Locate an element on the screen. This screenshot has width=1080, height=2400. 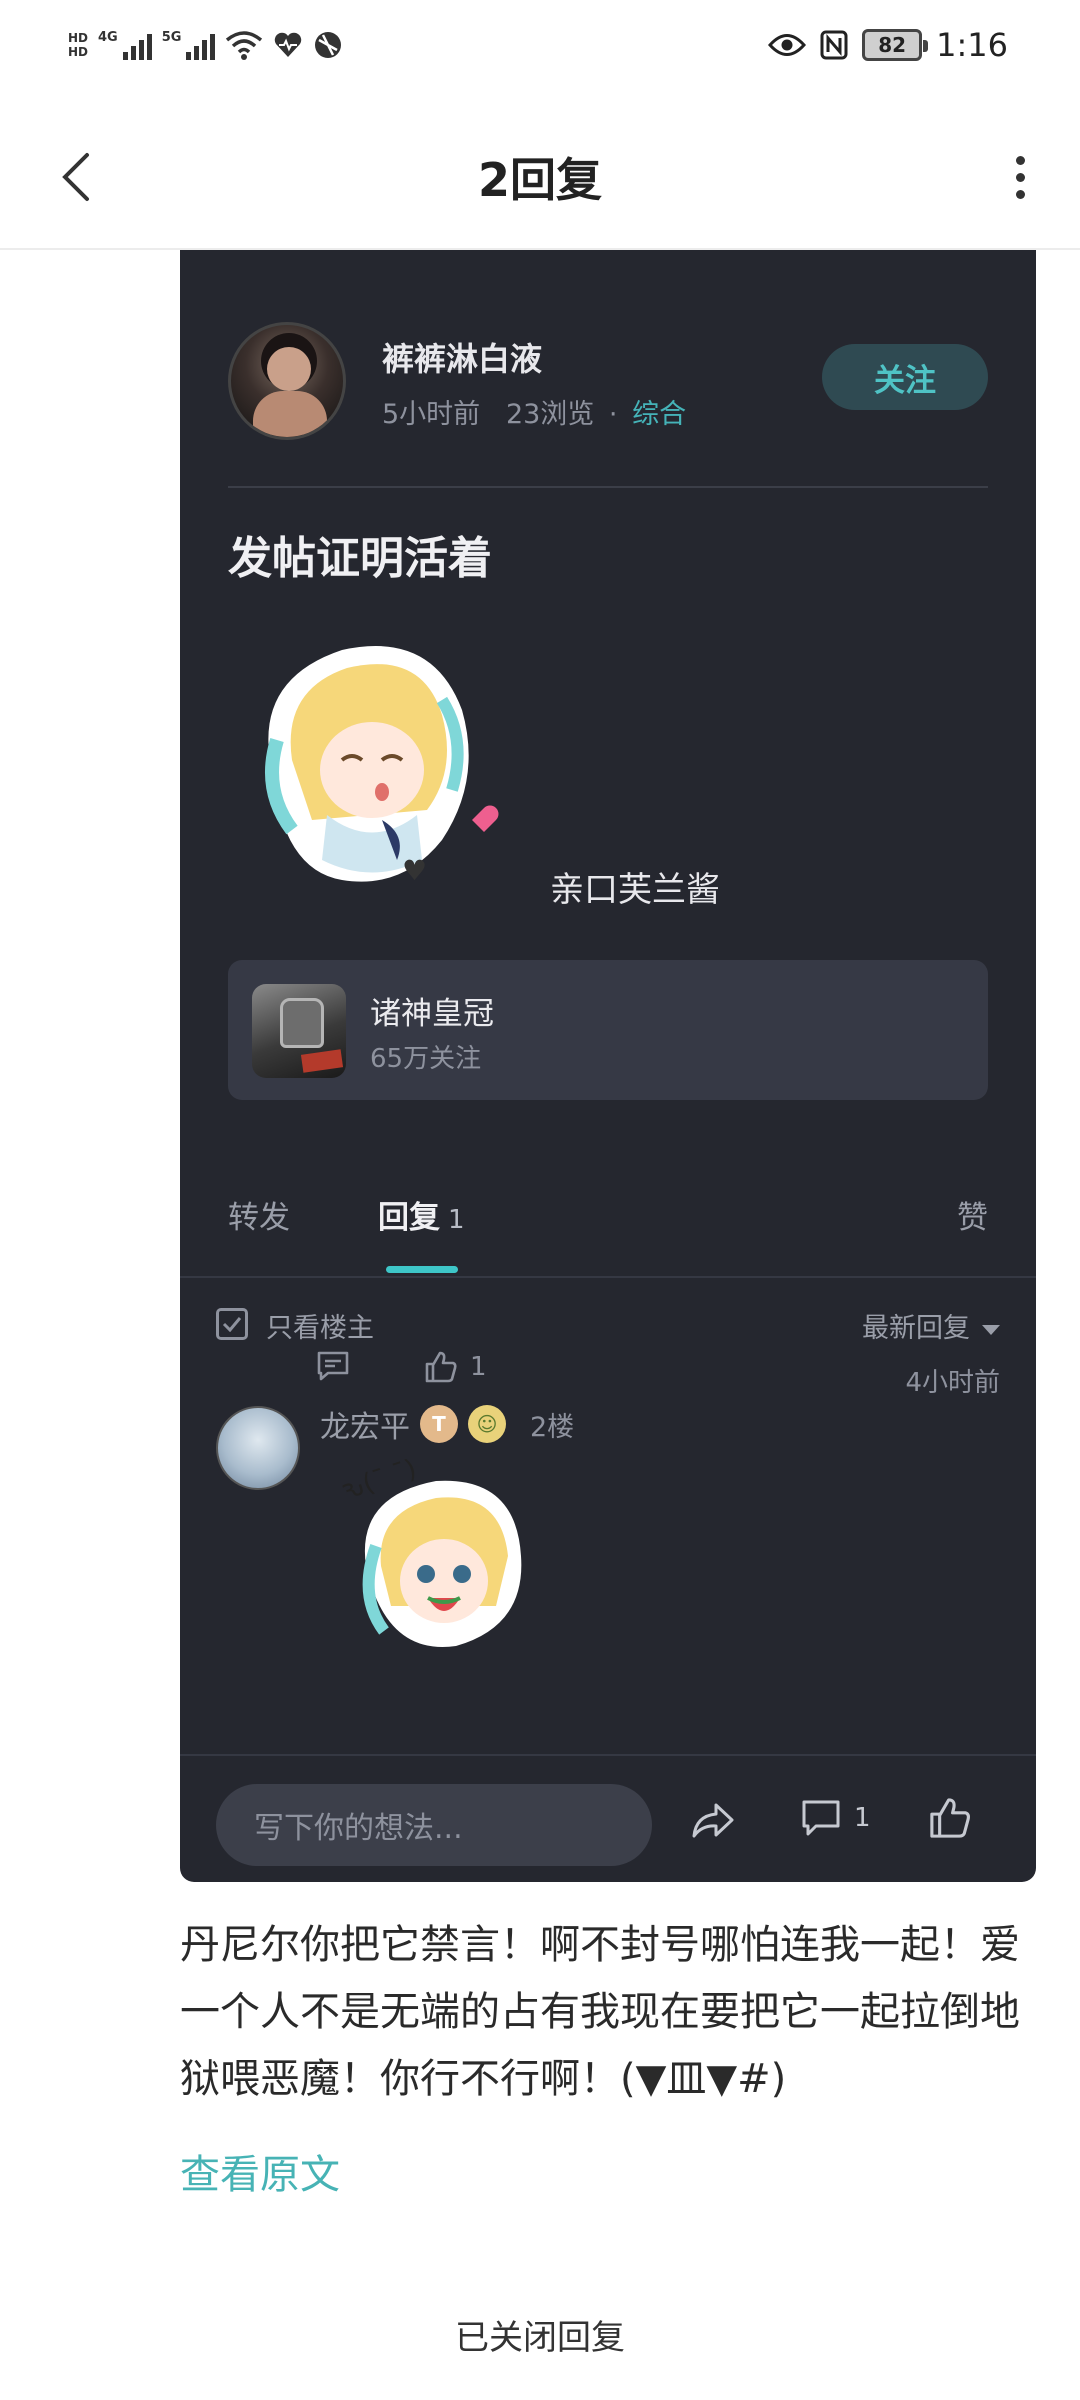
vpn-globe-icon is located at coordinates (328, 45).